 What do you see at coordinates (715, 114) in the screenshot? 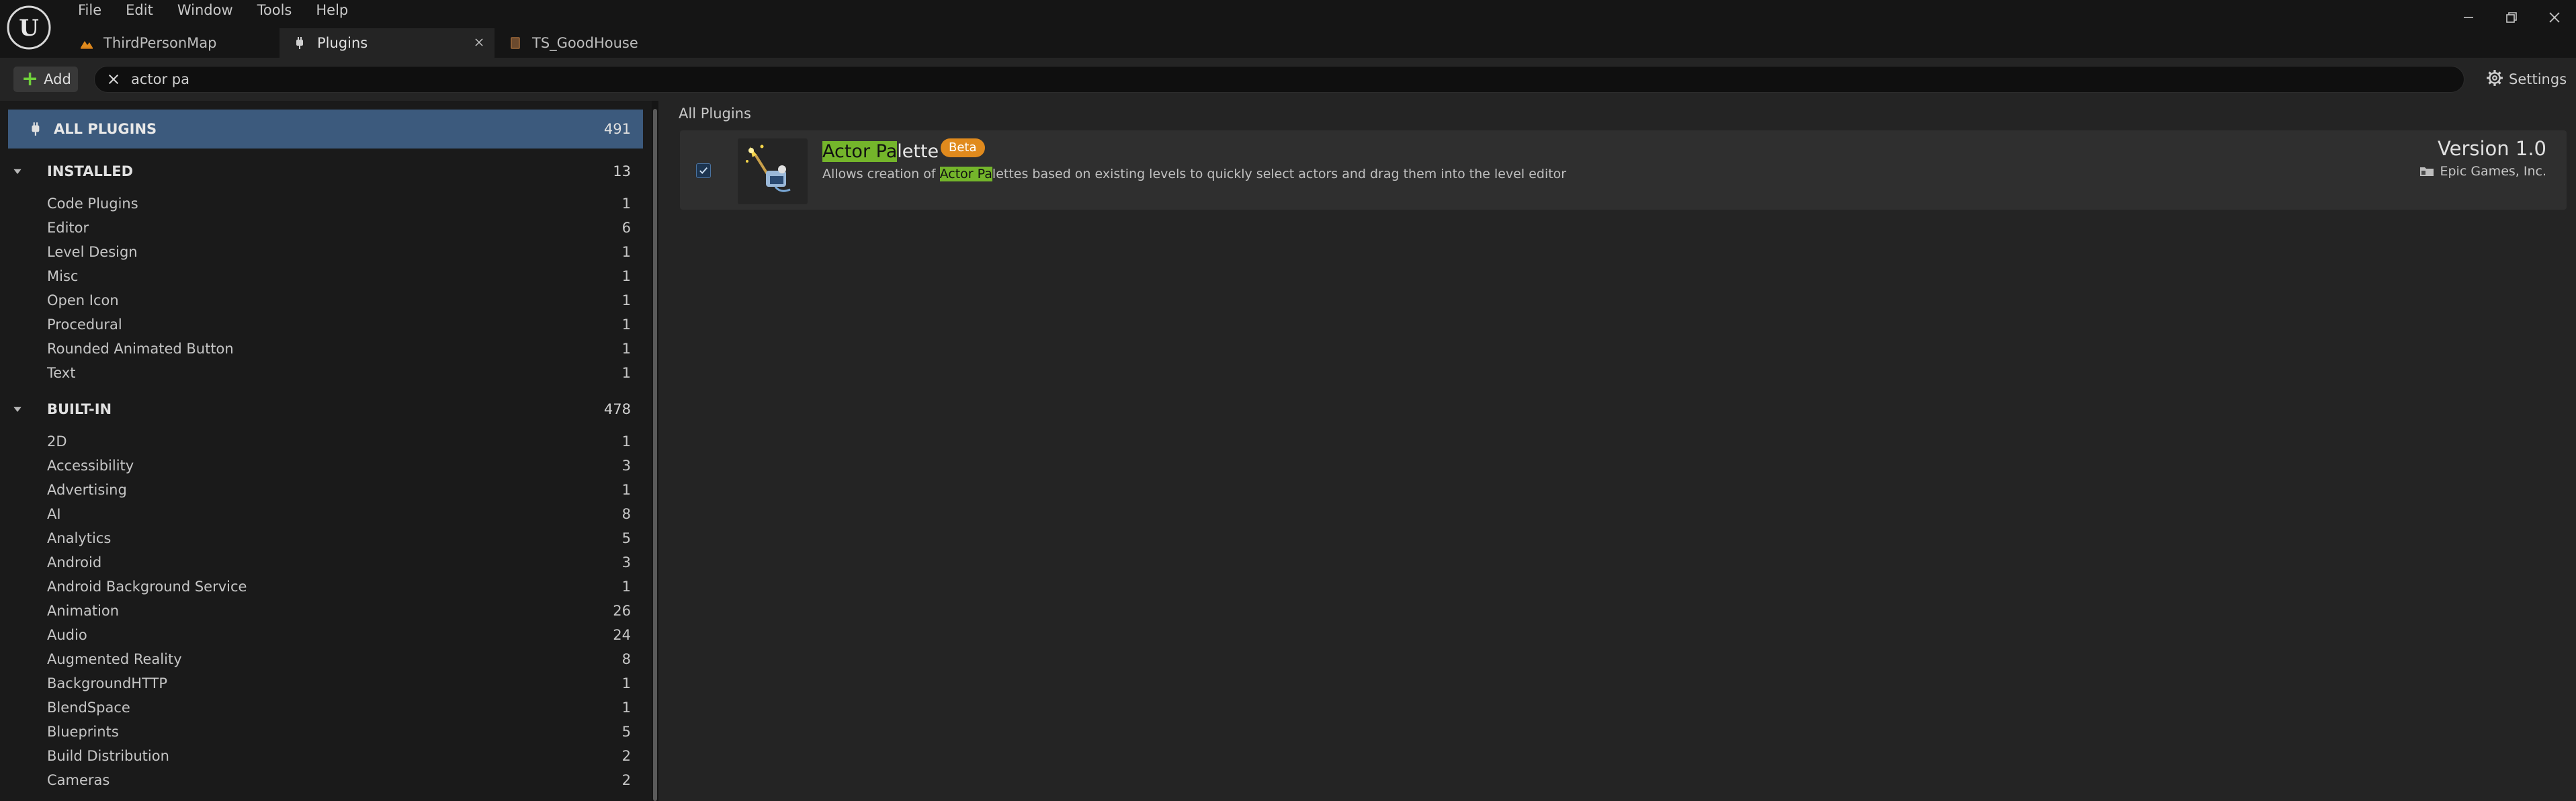
I see `breadcrumb: All Plugins` at bounding box center [715, 114].